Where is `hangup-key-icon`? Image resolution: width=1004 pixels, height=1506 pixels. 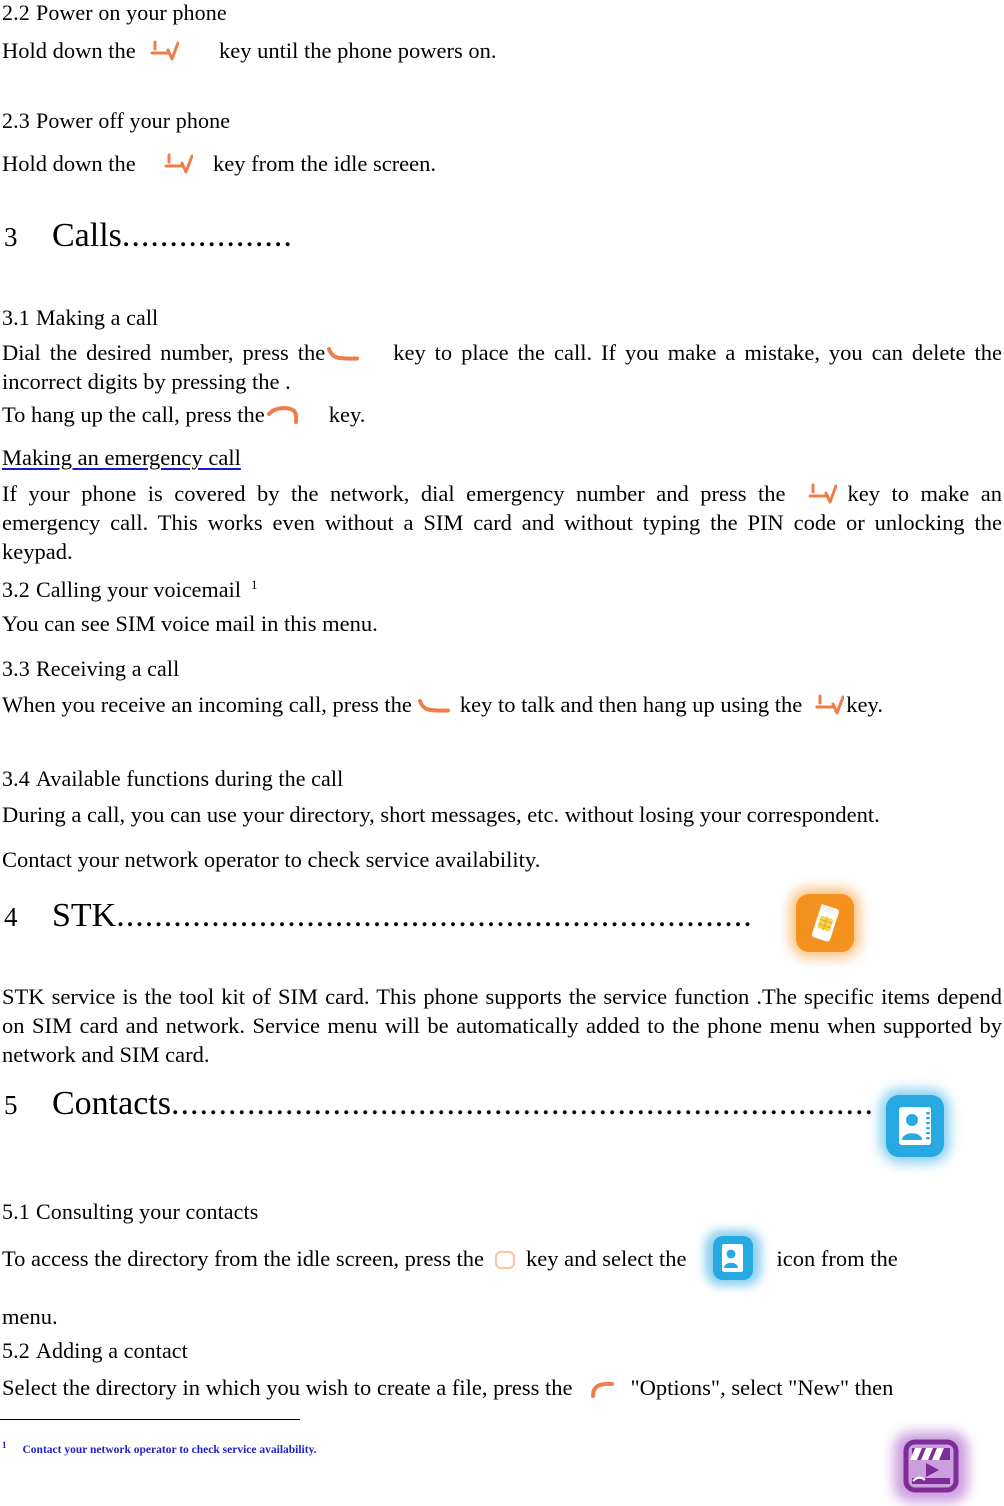 hangup-key-icon is located at coordinates (282, 415).